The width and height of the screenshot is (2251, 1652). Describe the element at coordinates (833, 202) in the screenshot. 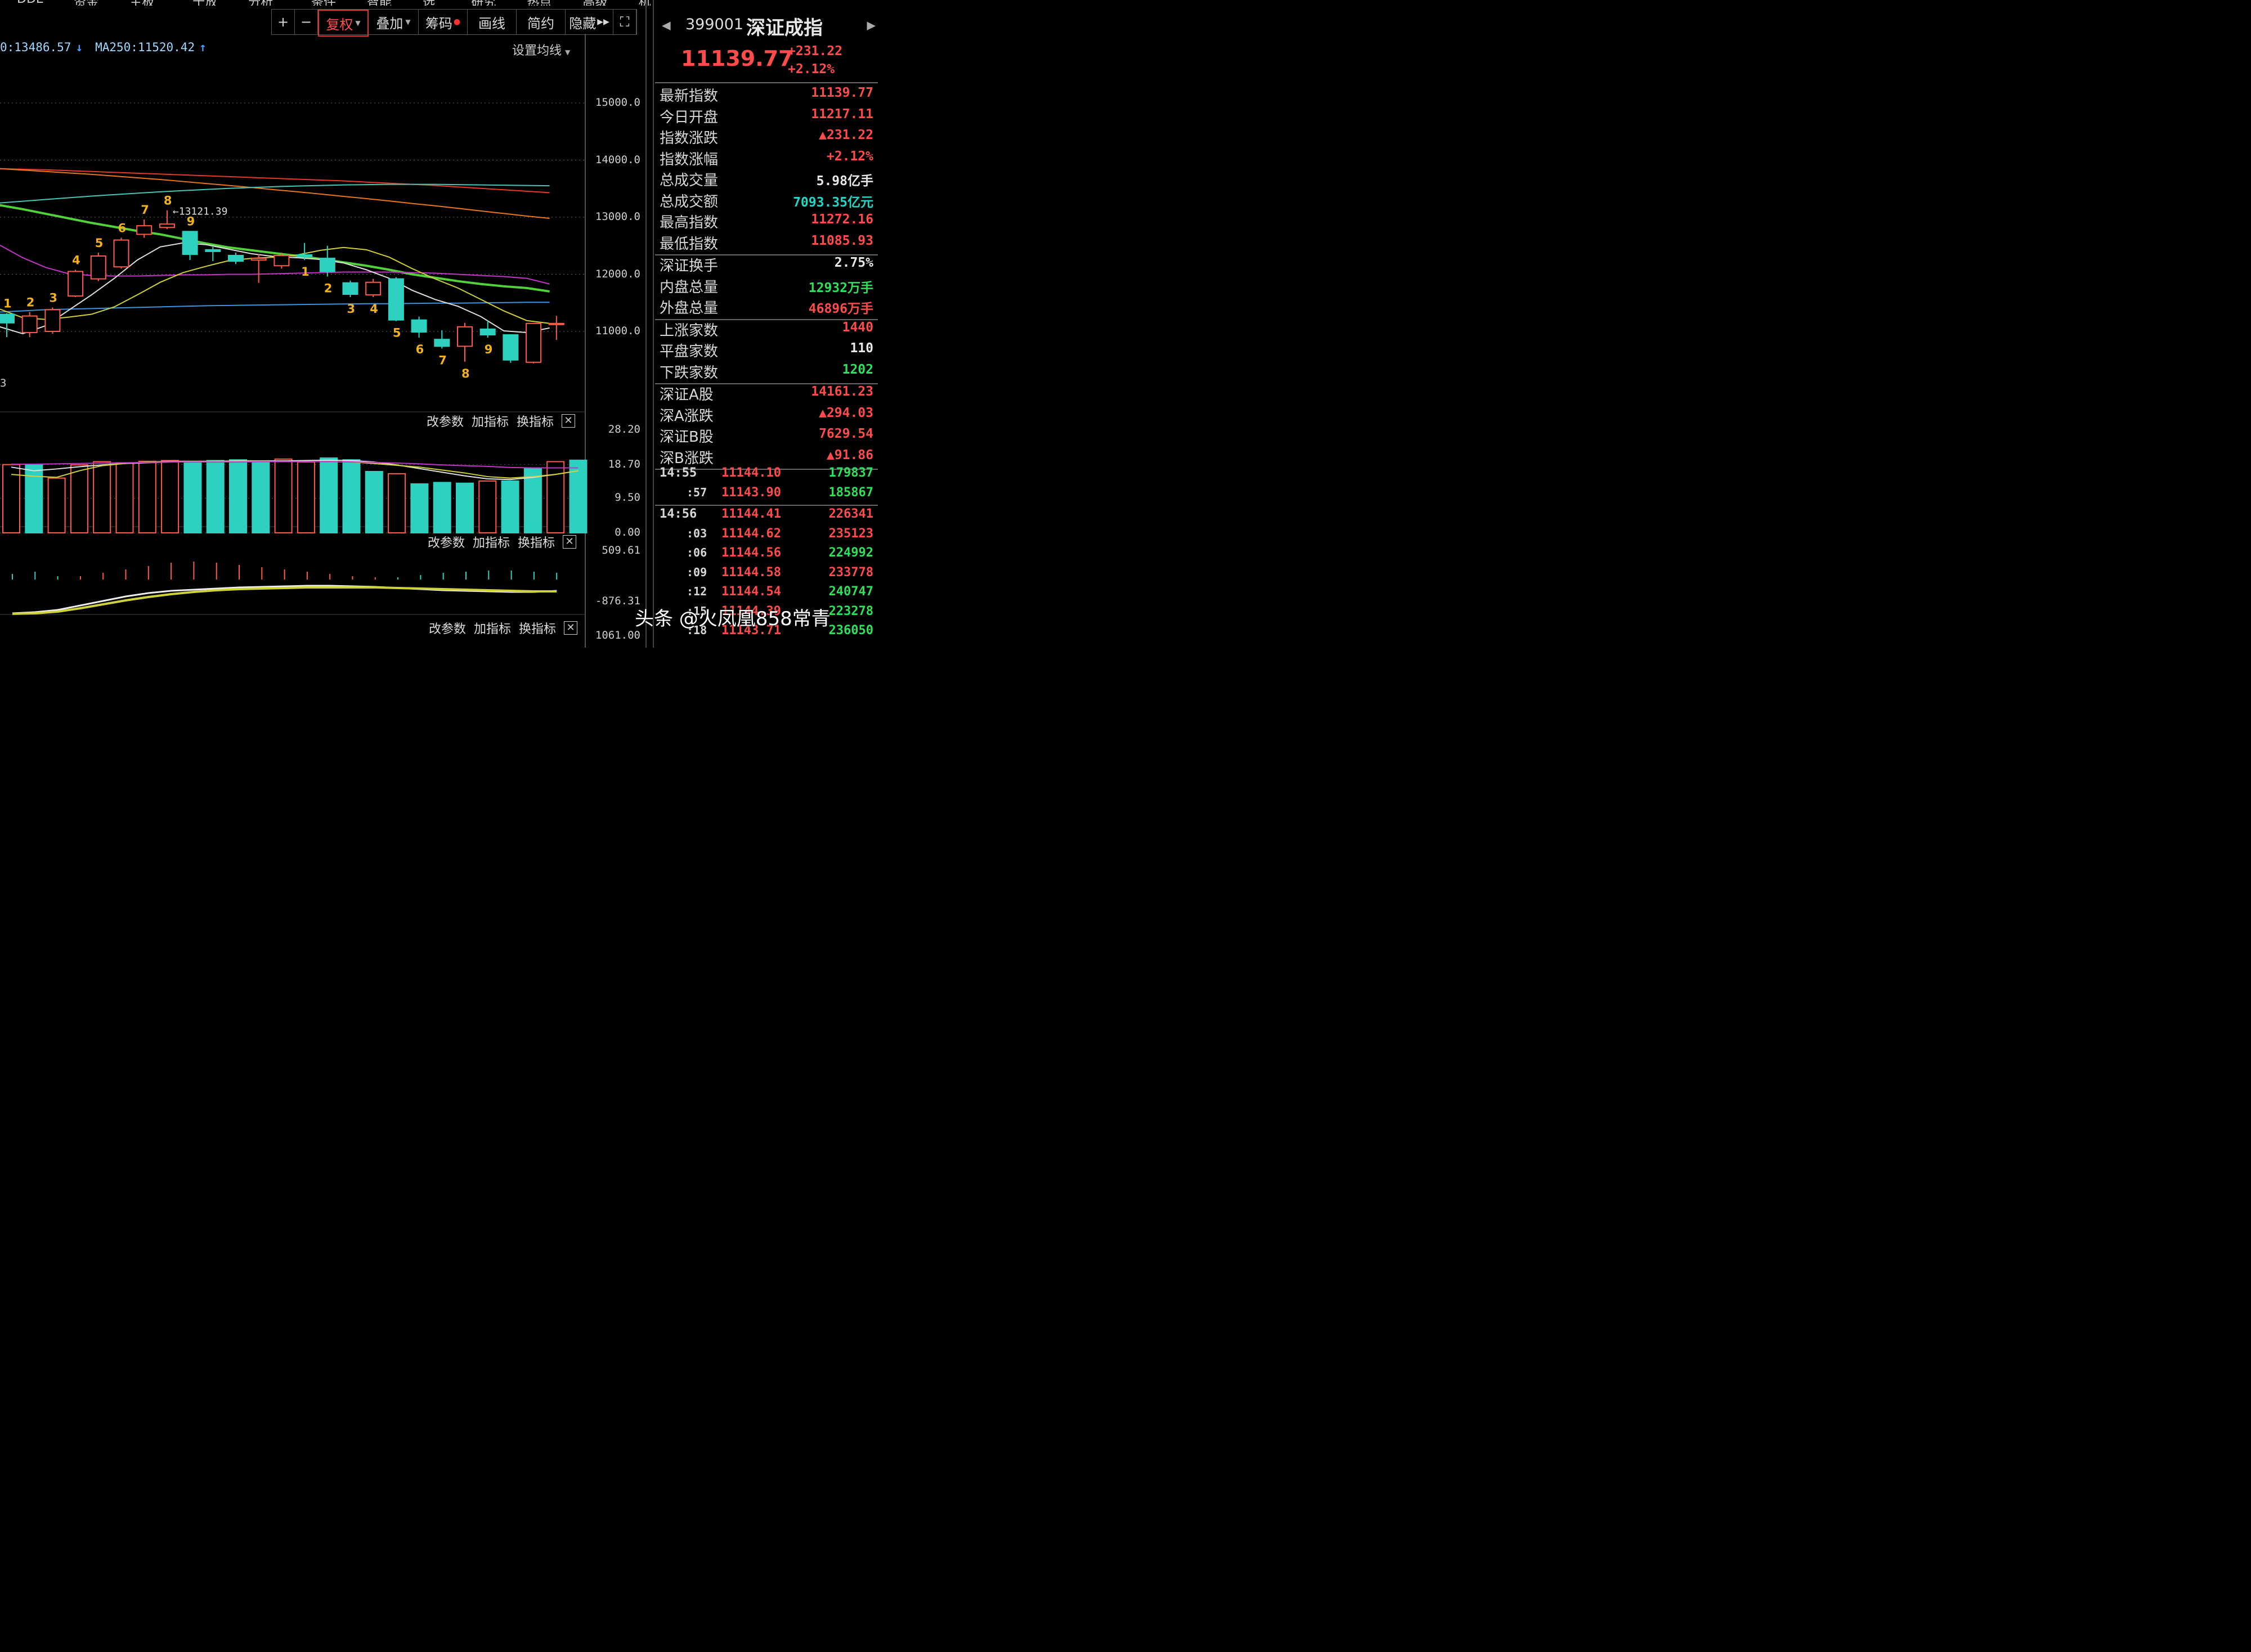

I see `quote-value: 7093.35亿元` at that location.